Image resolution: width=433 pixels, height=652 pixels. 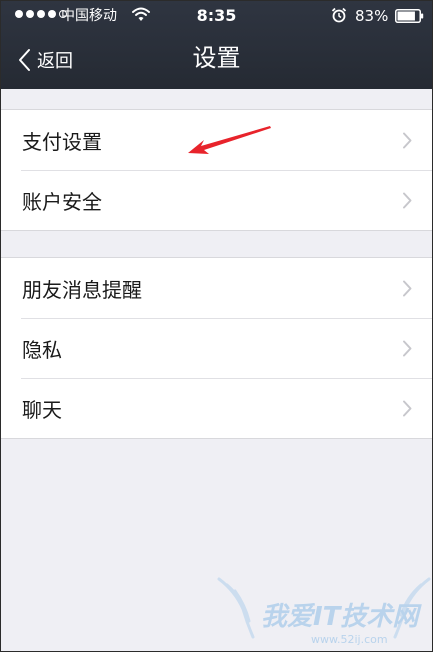 I want to click on svg-text: www.52ij.com, so click(x=349, y=639).